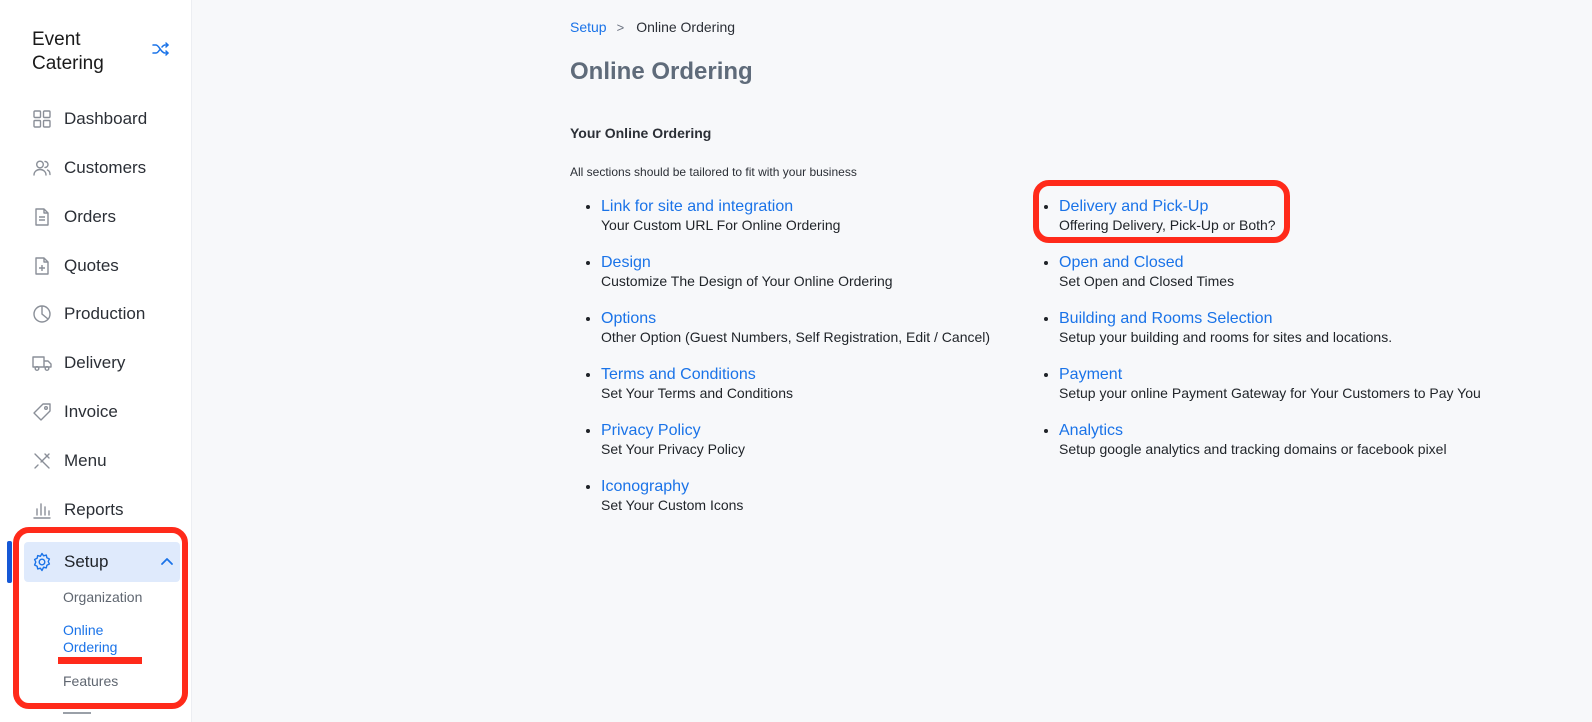  Describe the element at coordinates (108, 461) in the screenshot. I see `sidebar-item-menu: Menu` at that location.